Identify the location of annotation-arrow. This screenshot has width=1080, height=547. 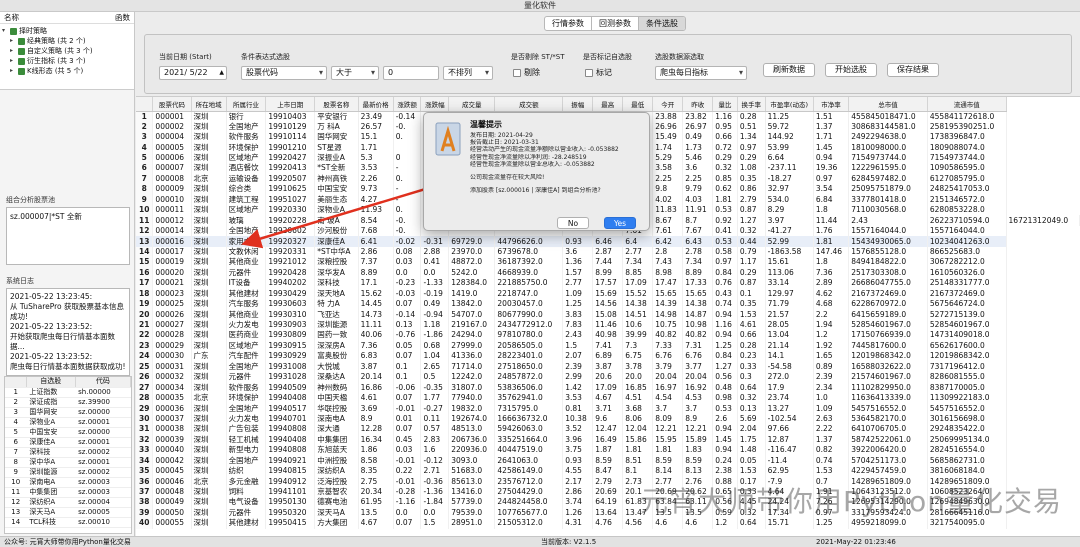
(352, 212).